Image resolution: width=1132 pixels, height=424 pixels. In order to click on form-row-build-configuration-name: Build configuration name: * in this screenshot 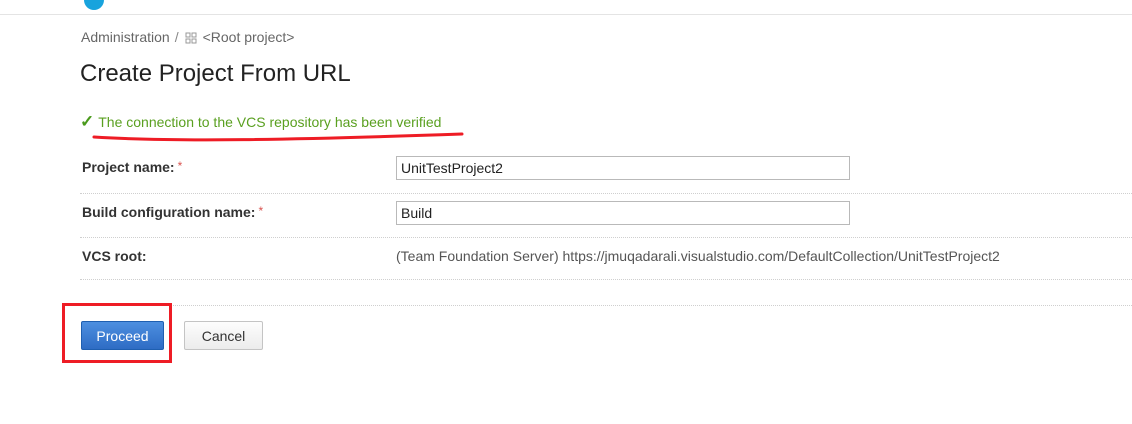, I will do `click(606, 215)`.